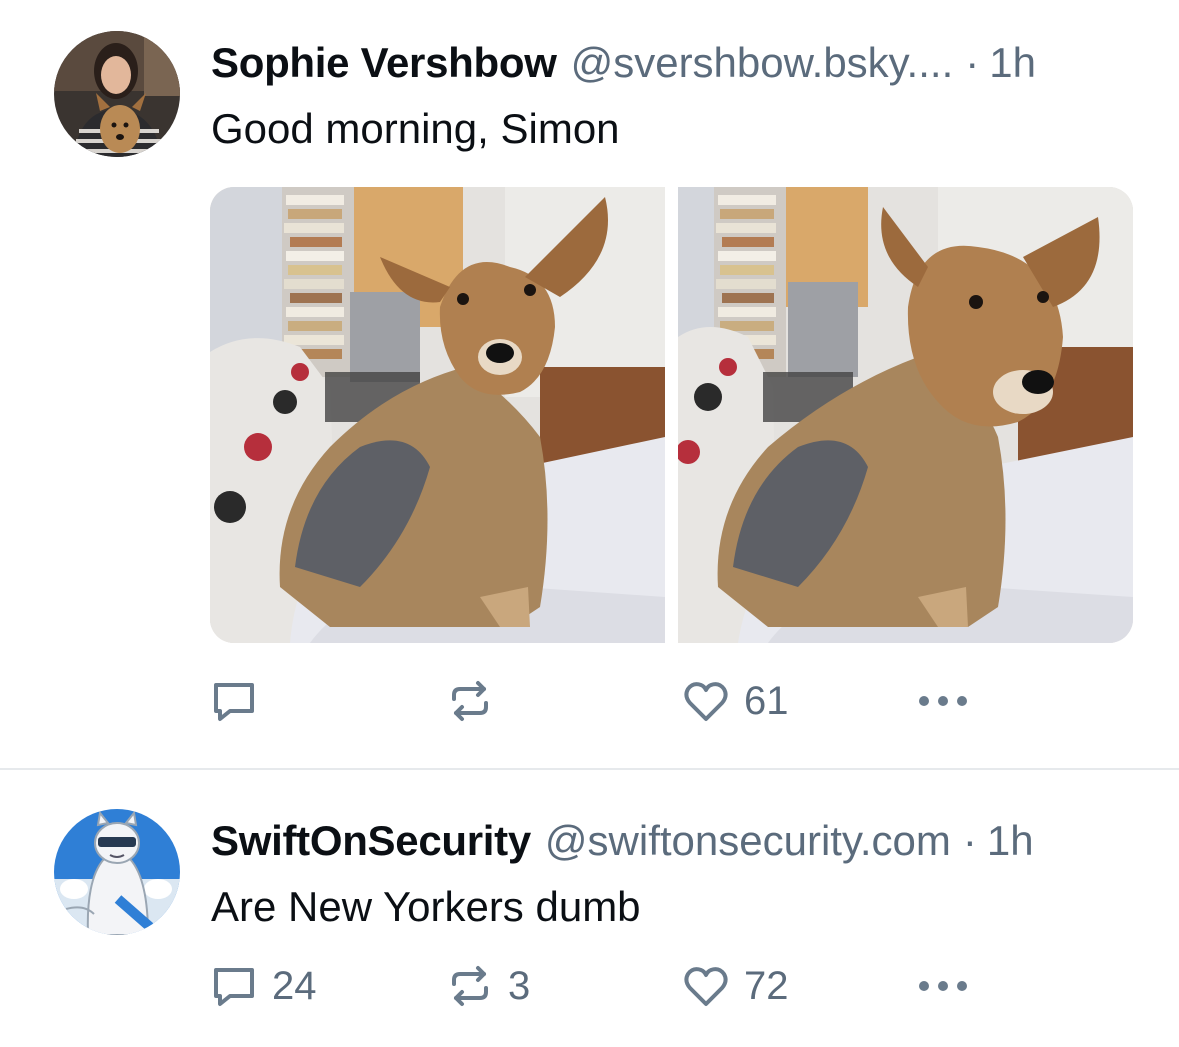 Image resolution: width=1179 pixels, height=1047 pixels. Describe the element at coordinates (371, 841) in the screenshot. I see `author-name: SwiftOnSecurity` at that location.